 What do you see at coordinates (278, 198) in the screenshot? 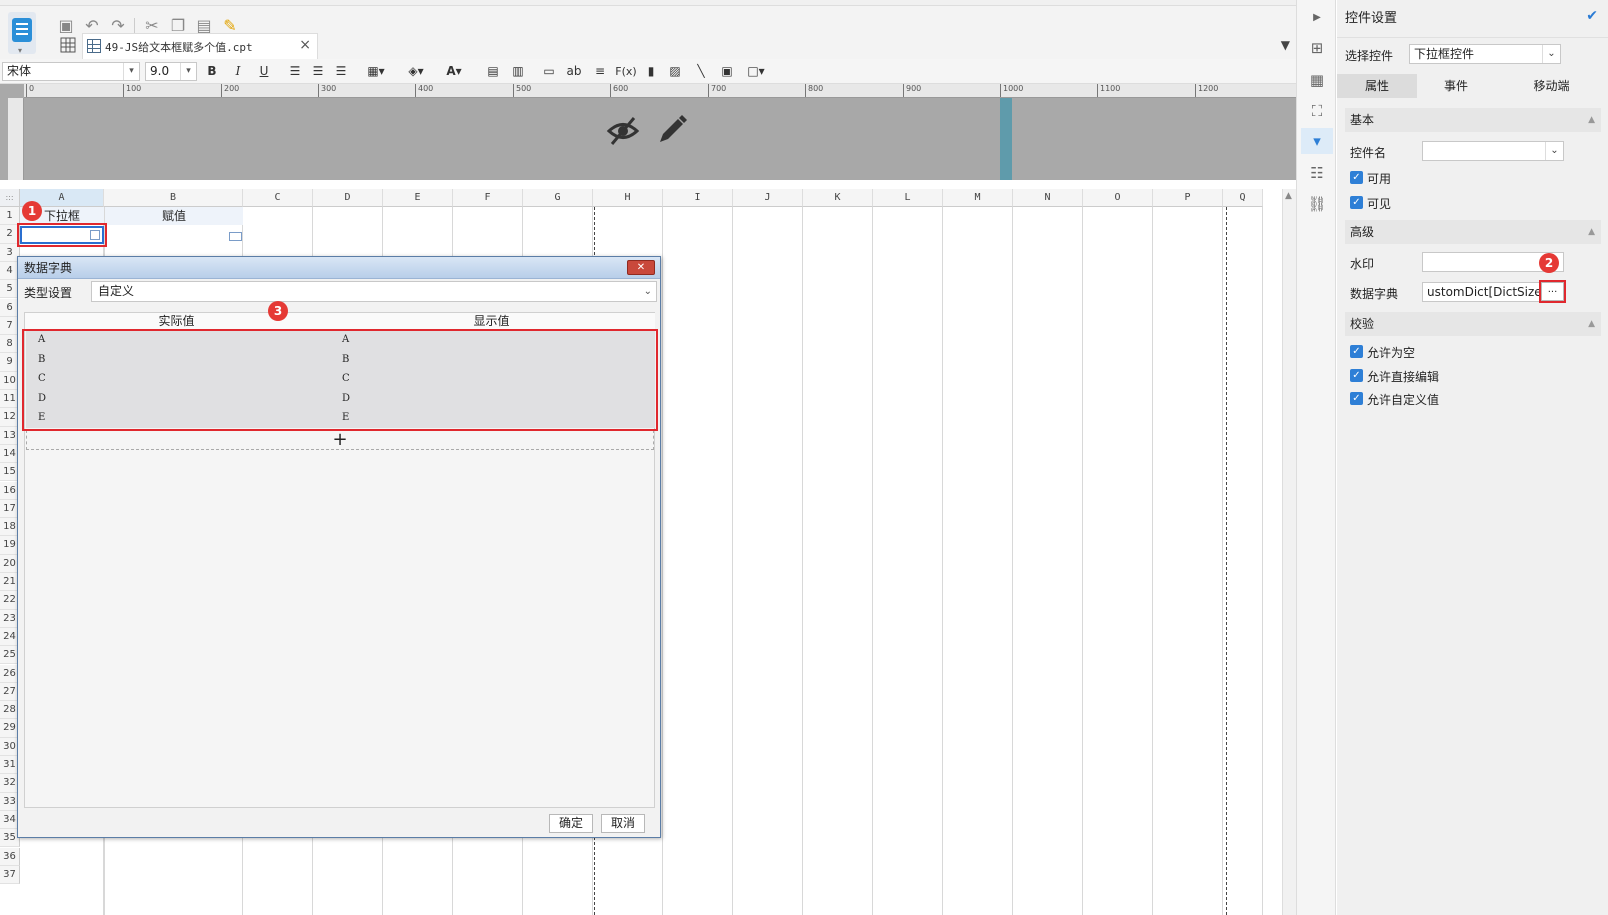
I see `column-header-c: C` at bounding box center [278, 198].